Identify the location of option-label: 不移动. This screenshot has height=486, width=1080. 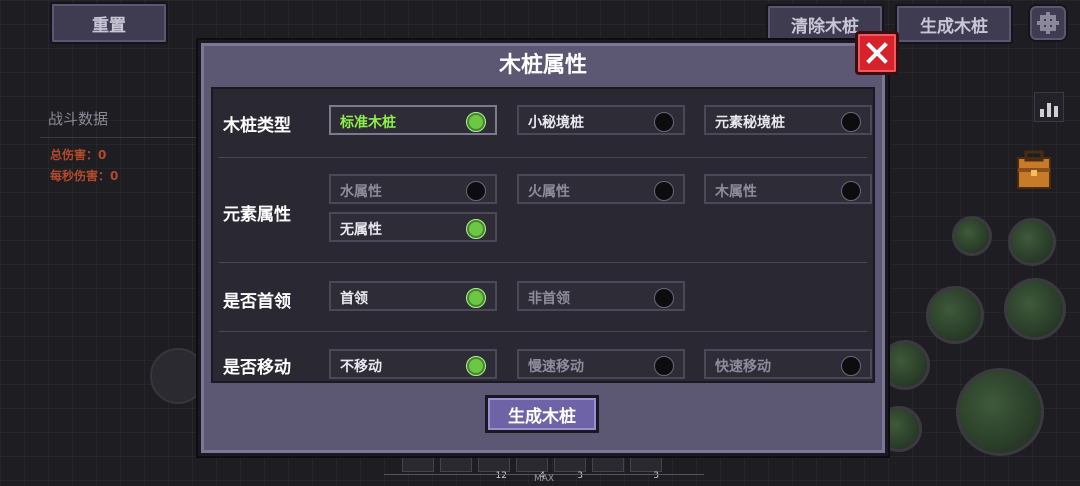
(361, 367).